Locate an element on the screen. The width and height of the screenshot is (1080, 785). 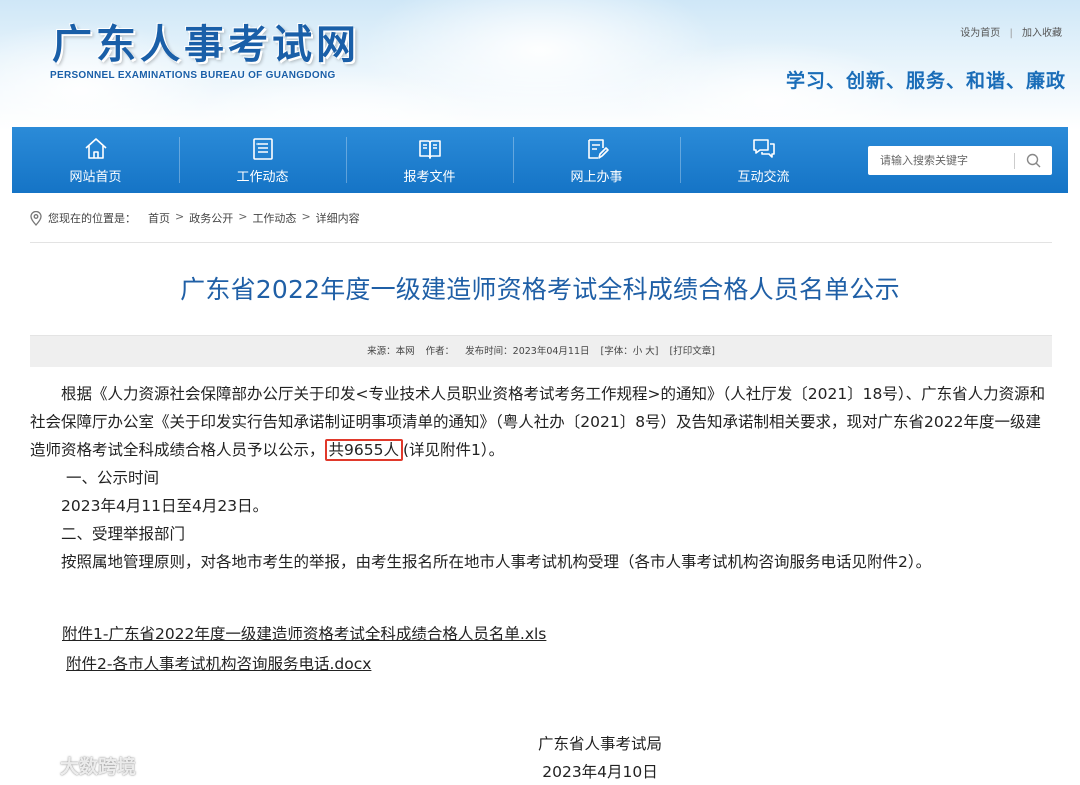
location-pin-icon is located at coordinates (36, 218).